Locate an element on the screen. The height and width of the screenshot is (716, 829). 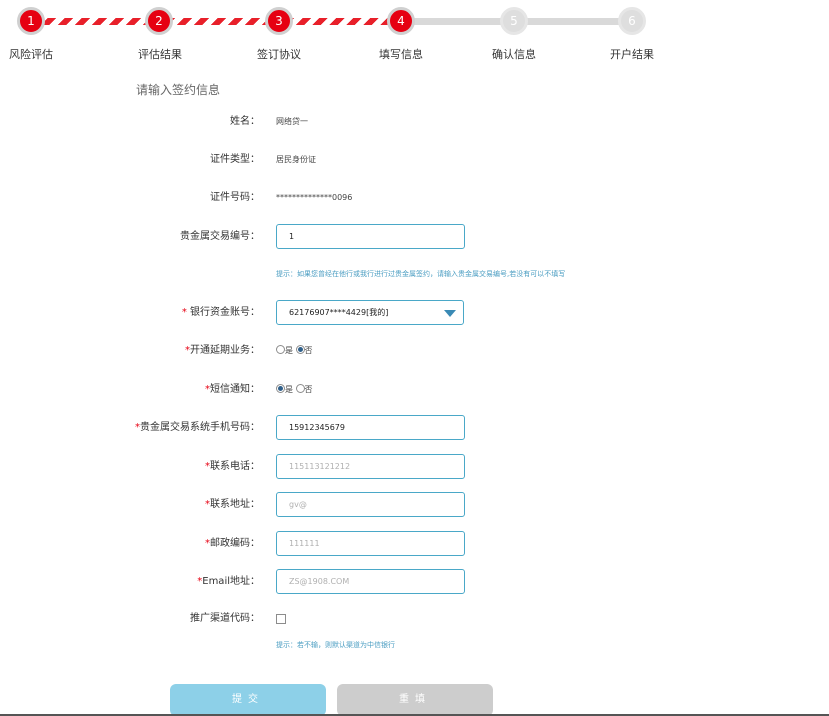
deferred-no-label: 否 is located at coordinates (308, 350).